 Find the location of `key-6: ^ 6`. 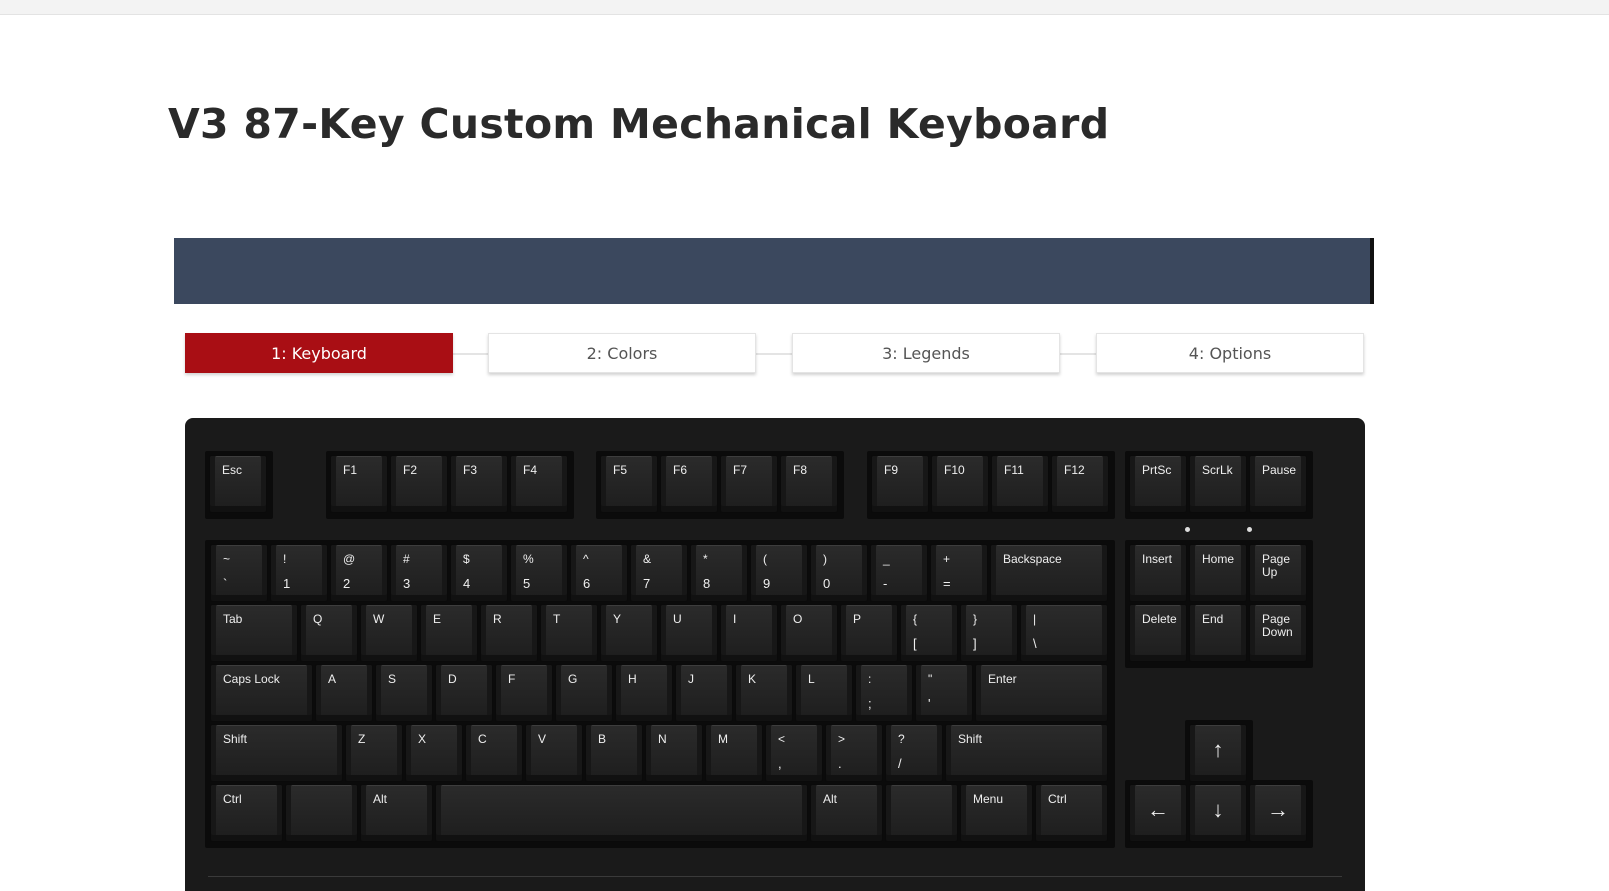

key-6: ^ 6 is located at coordinates (599, 573).